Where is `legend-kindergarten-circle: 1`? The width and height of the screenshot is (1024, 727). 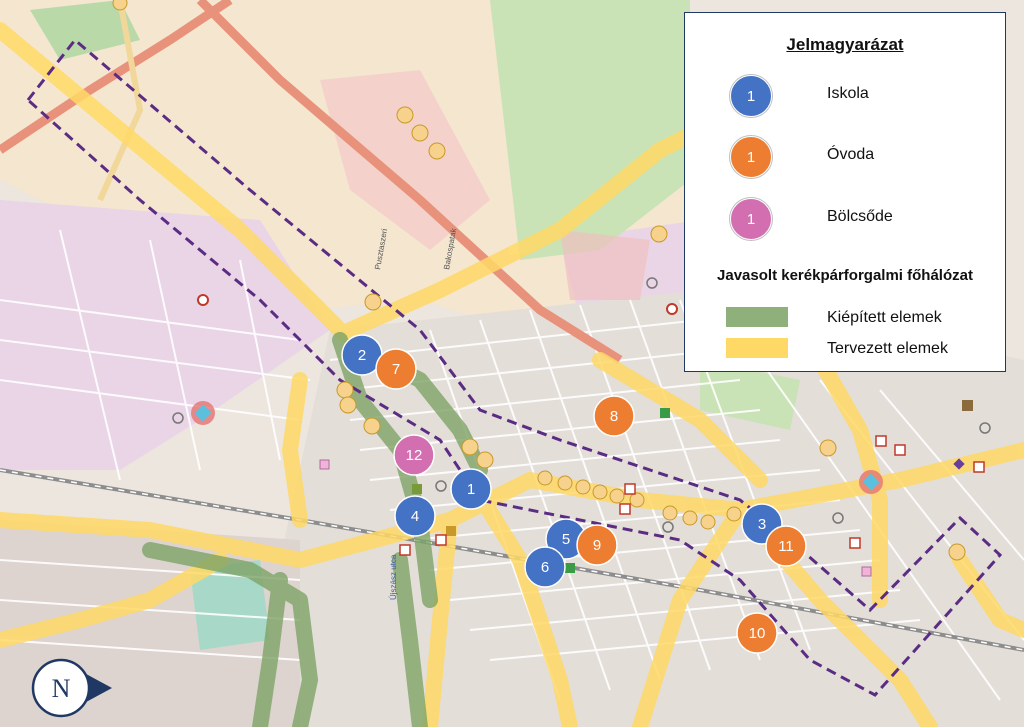 legend-kindergarten-circle: 1 is located at coordinates (751, 157).